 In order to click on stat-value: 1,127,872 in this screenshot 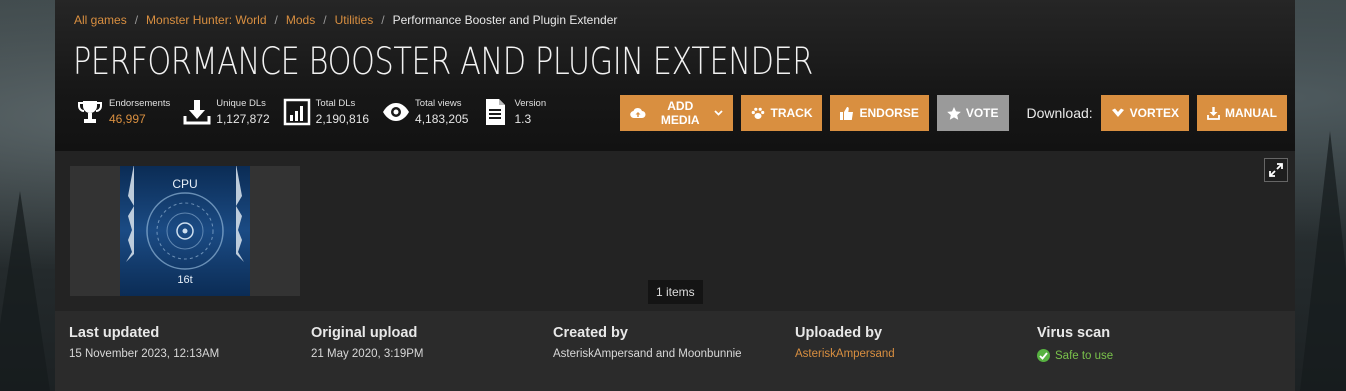, I will do `click(243, 119)`.